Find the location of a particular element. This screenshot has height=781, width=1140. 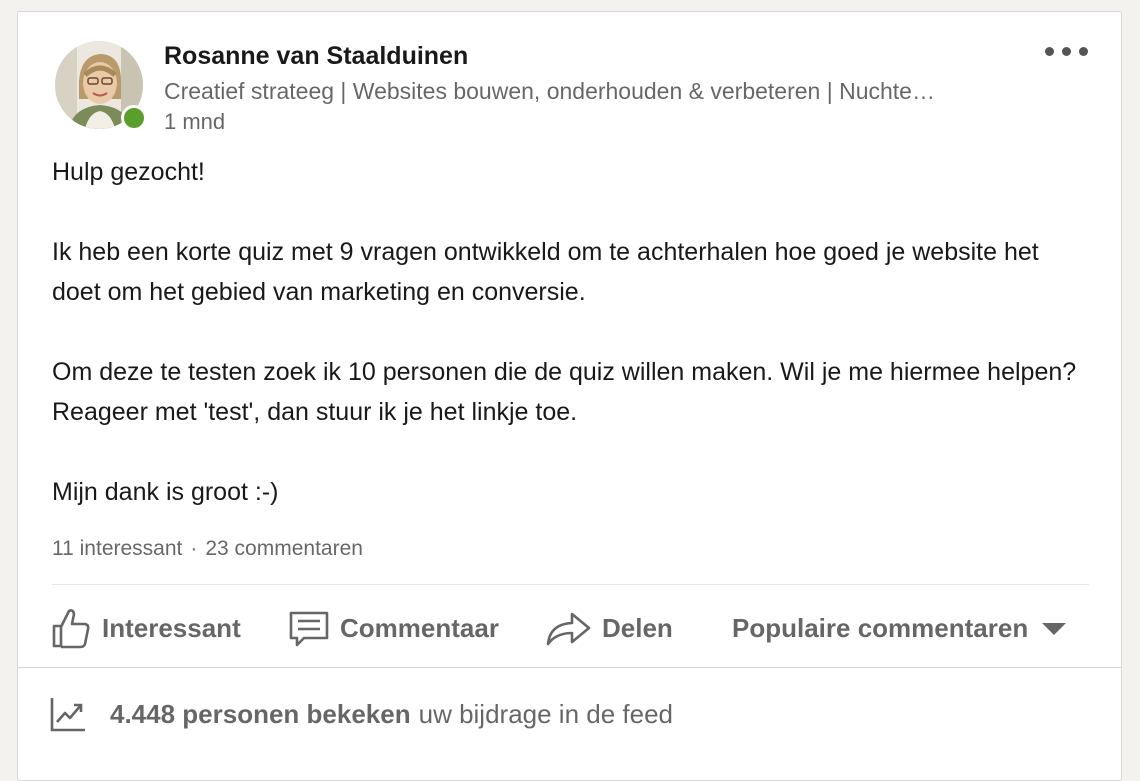

avatar is located at coordinates (101, 86).